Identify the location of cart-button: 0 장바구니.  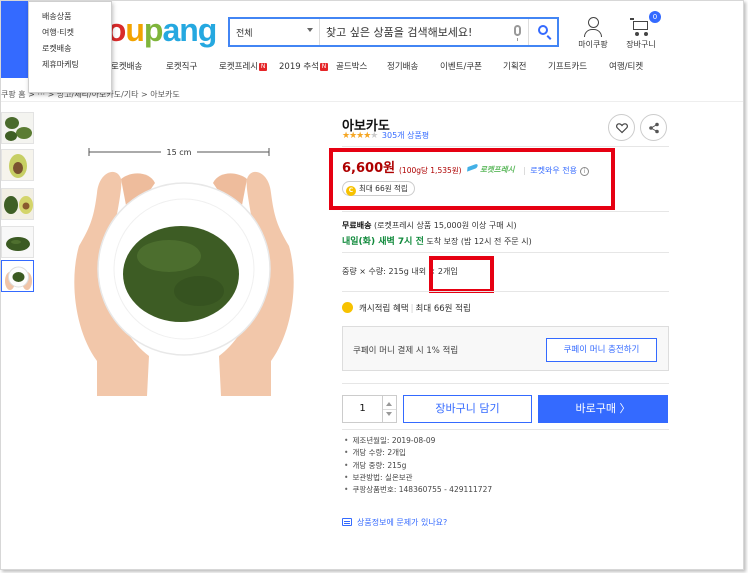
(641, 30).